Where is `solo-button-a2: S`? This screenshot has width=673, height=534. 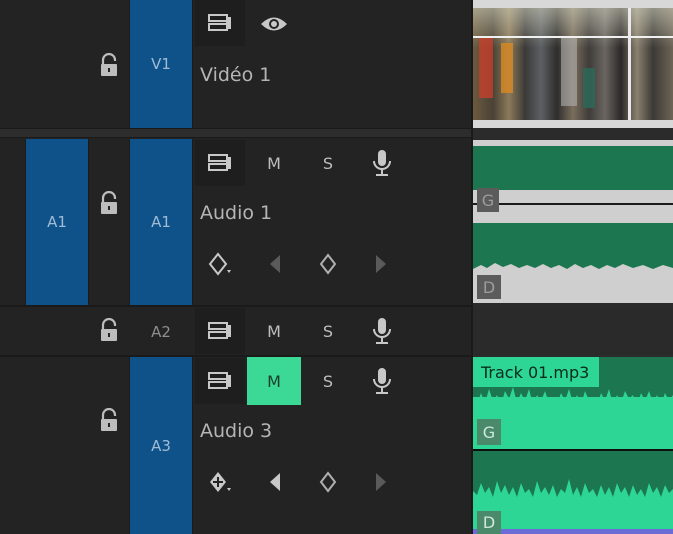
solo-button-a2: S is located at coordinates (328, 331).